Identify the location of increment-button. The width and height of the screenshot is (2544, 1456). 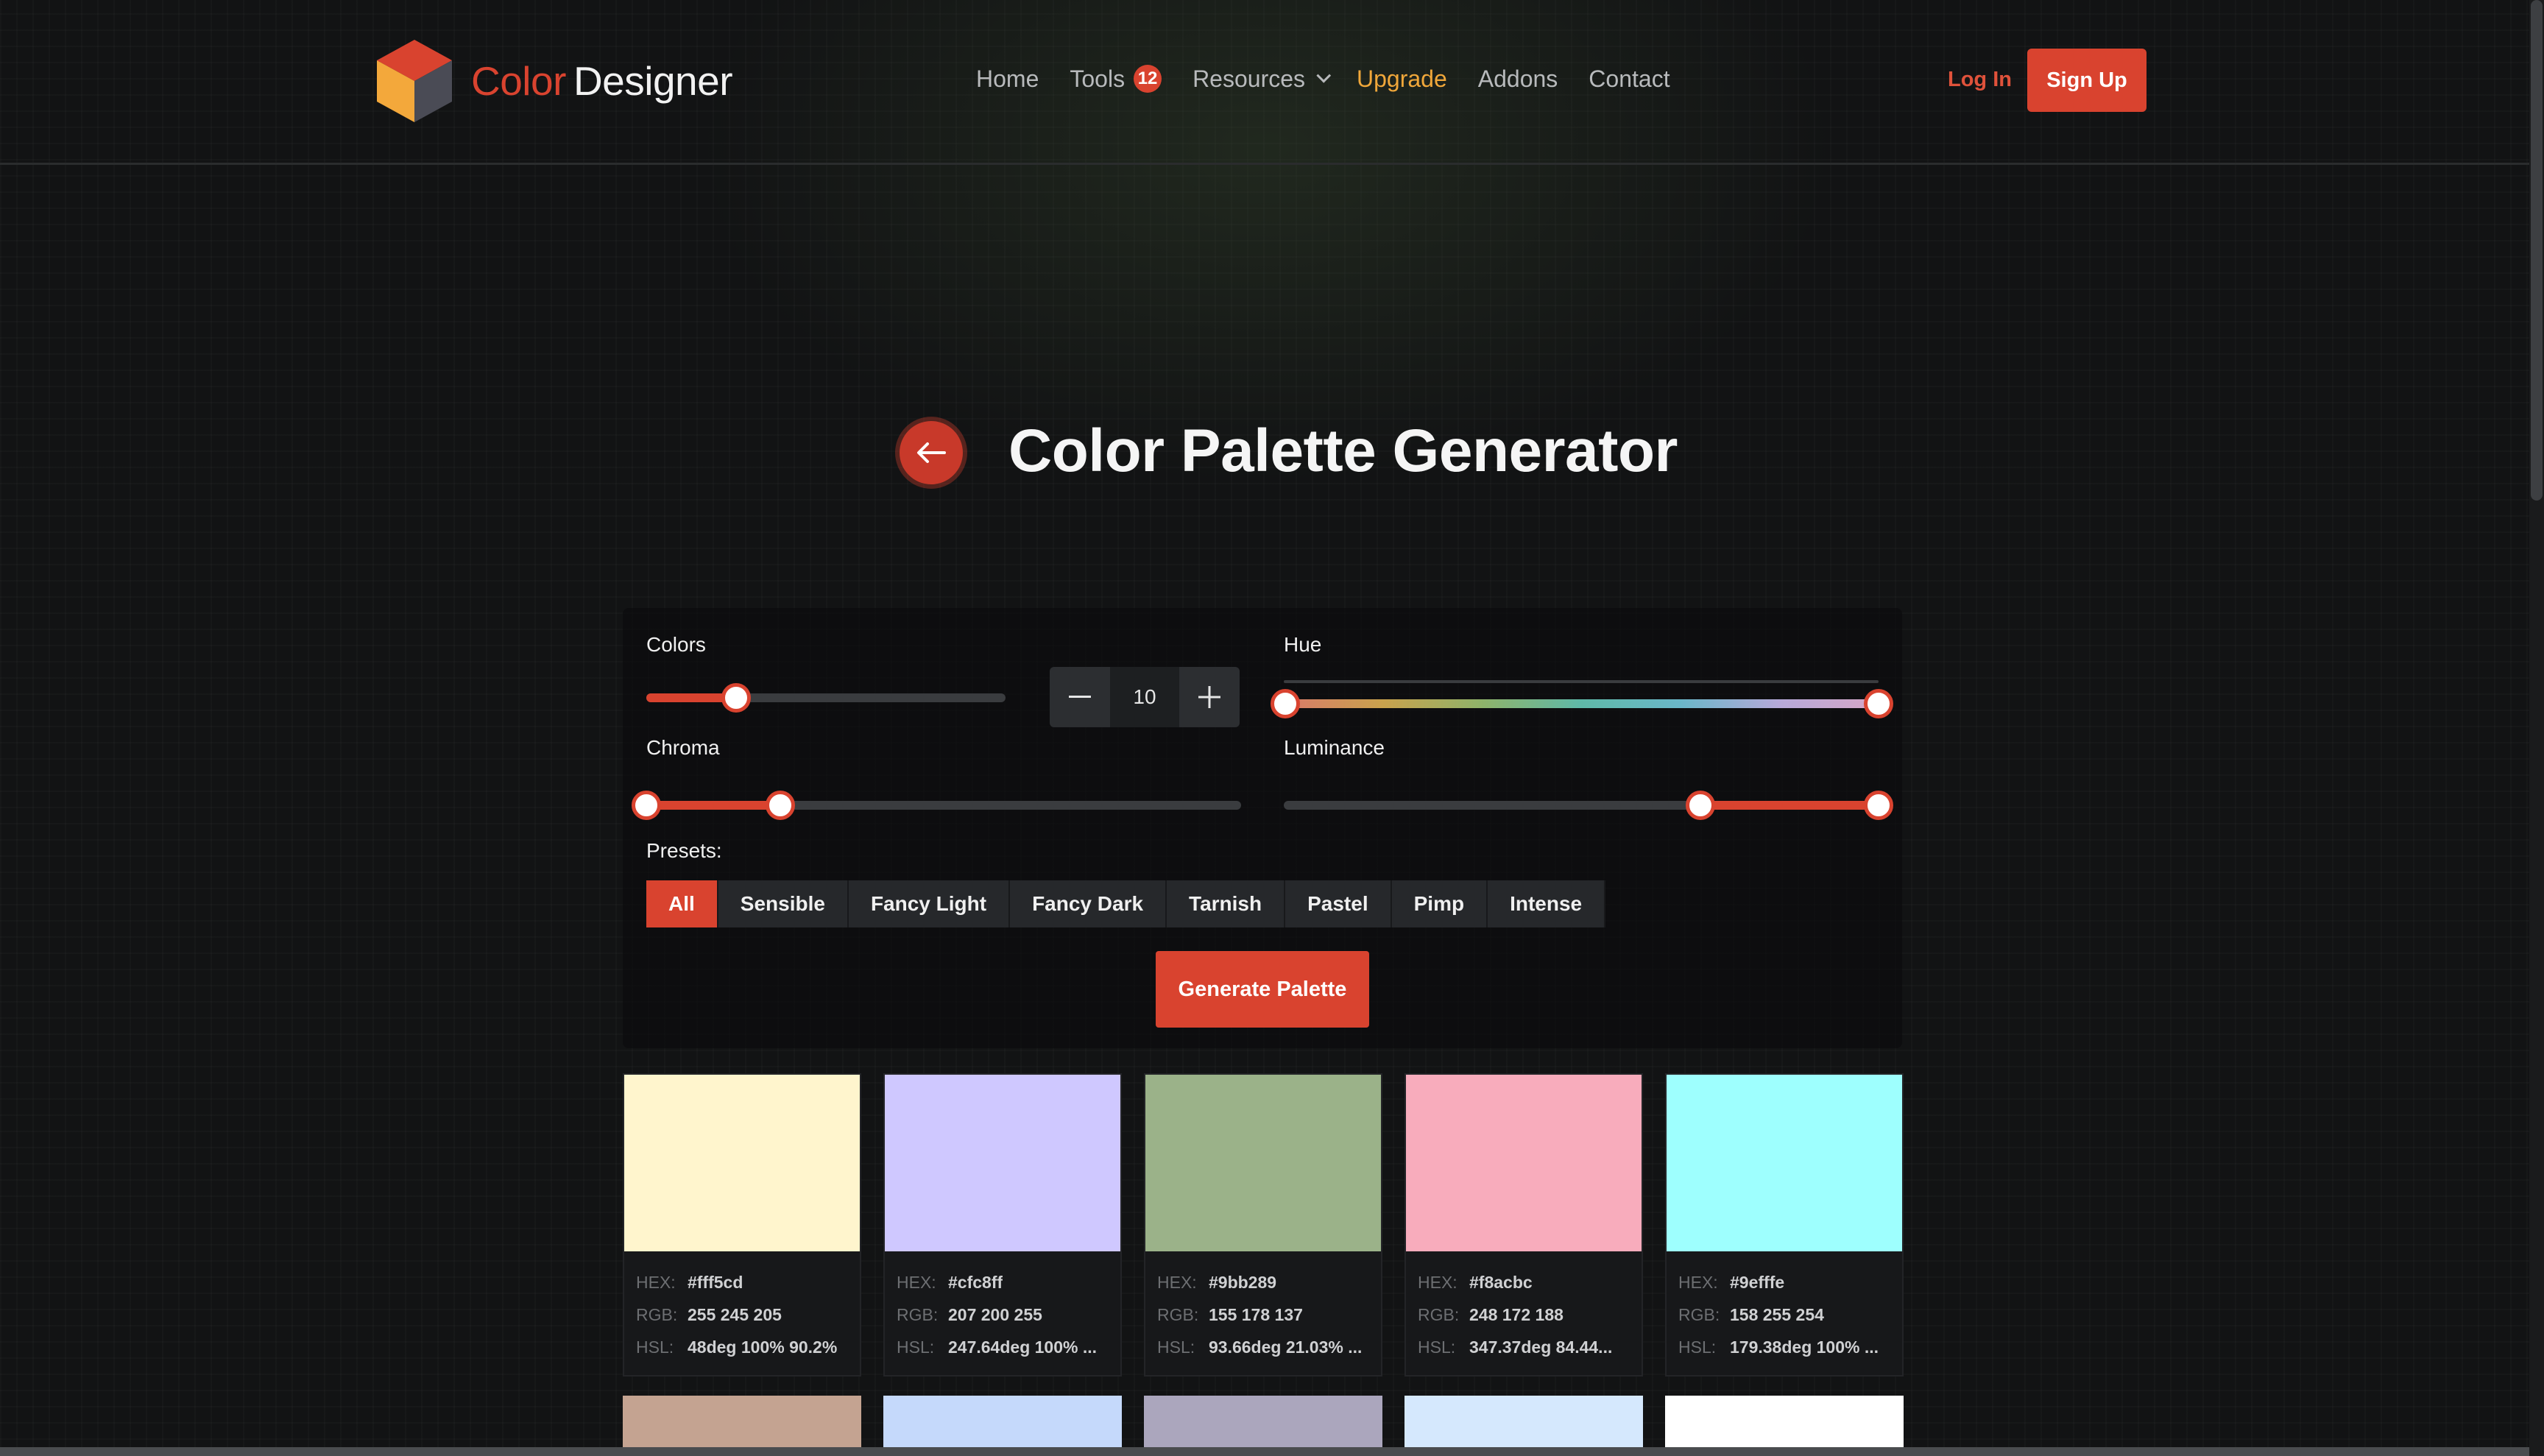
(1209, 697).